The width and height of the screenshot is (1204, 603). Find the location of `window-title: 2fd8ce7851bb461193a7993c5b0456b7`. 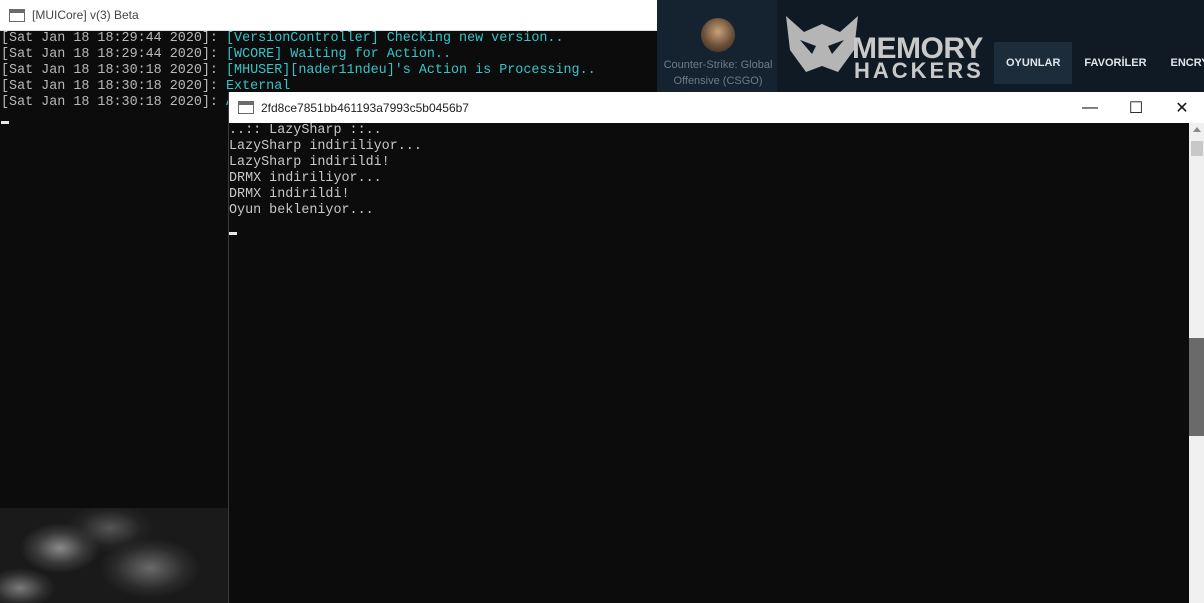

window-title: 2fd8ce7851bb461193a7993c5b0456b7 is located at coordinates (365, 107).